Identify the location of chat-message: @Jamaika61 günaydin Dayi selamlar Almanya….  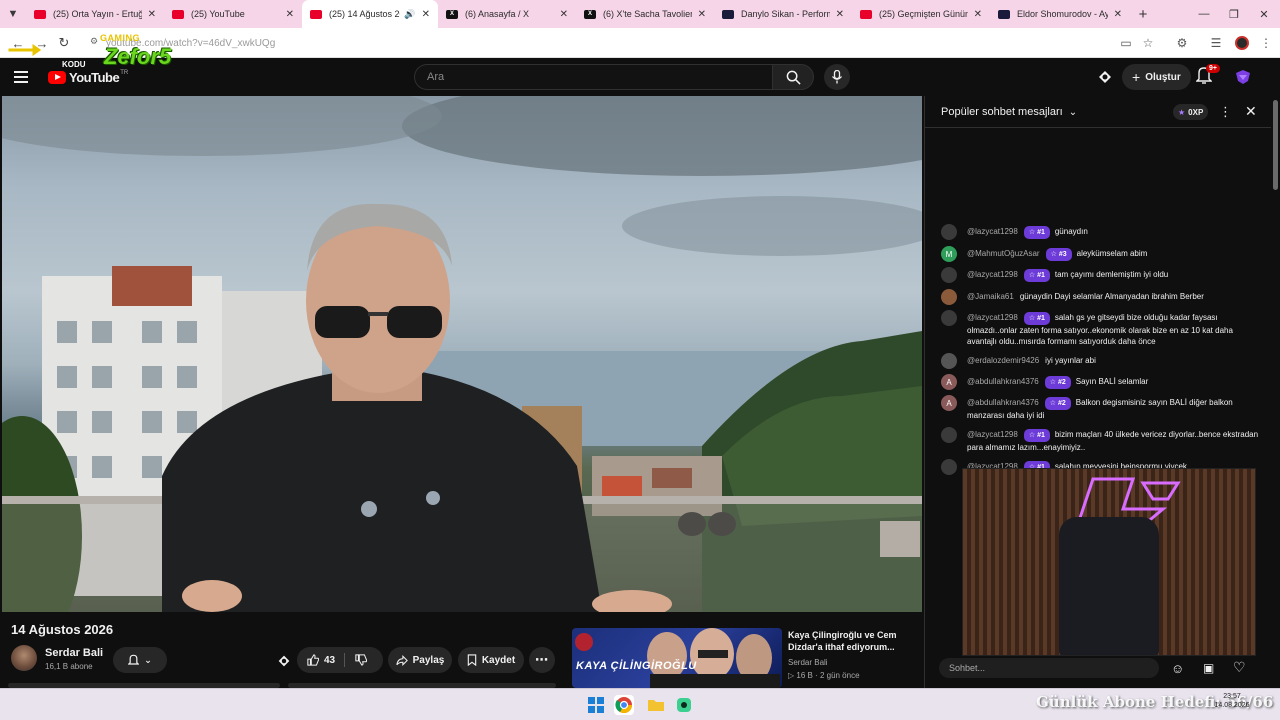
(1101, 297).